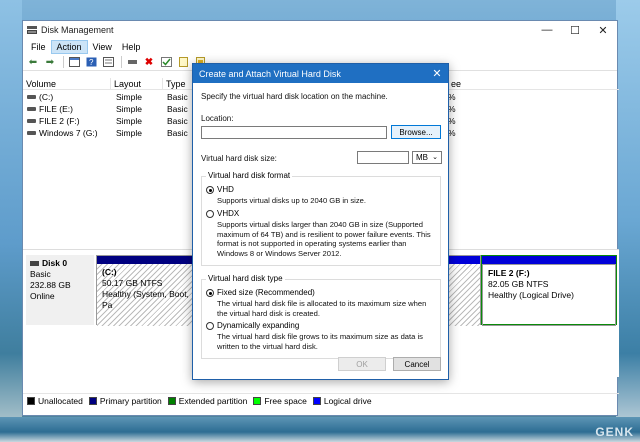 Image resolution: width=640 pixels, height=442 pixels. What do you see at coordinates (50, 62) in the screenshot?
I see `forward-arrow-icon: ➡` at bounding box center [50, 62].